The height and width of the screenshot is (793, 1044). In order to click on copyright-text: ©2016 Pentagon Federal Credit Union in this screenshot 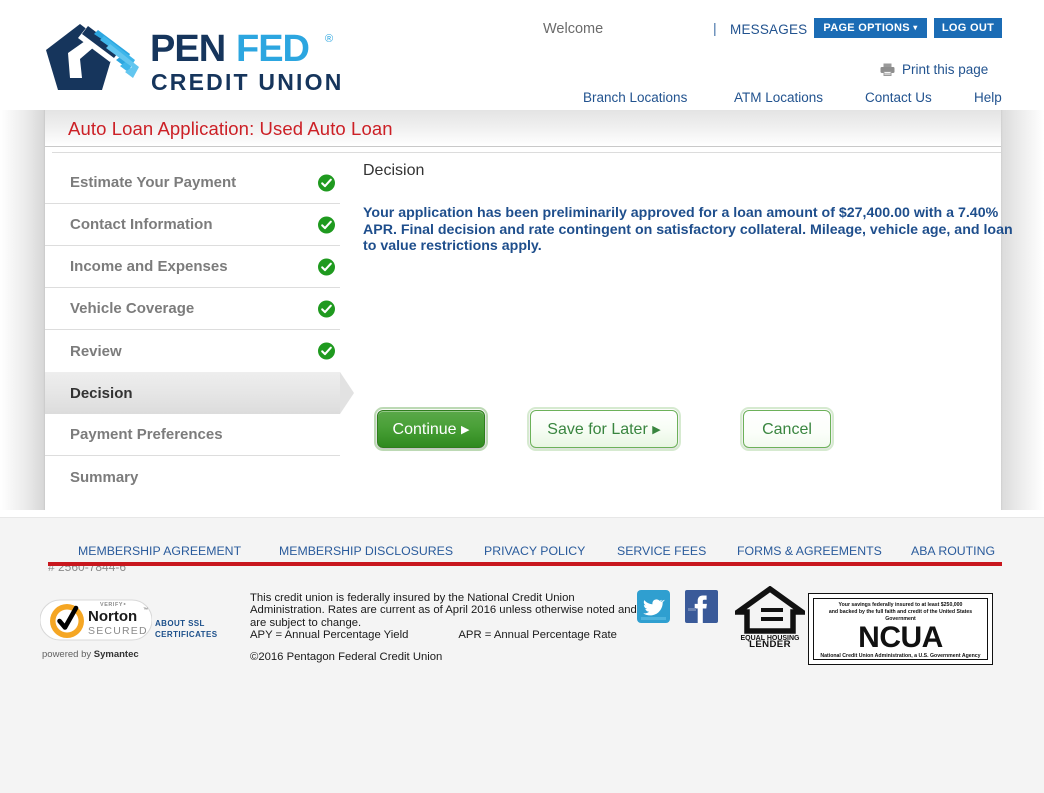, I will do `click(346, 657)`.